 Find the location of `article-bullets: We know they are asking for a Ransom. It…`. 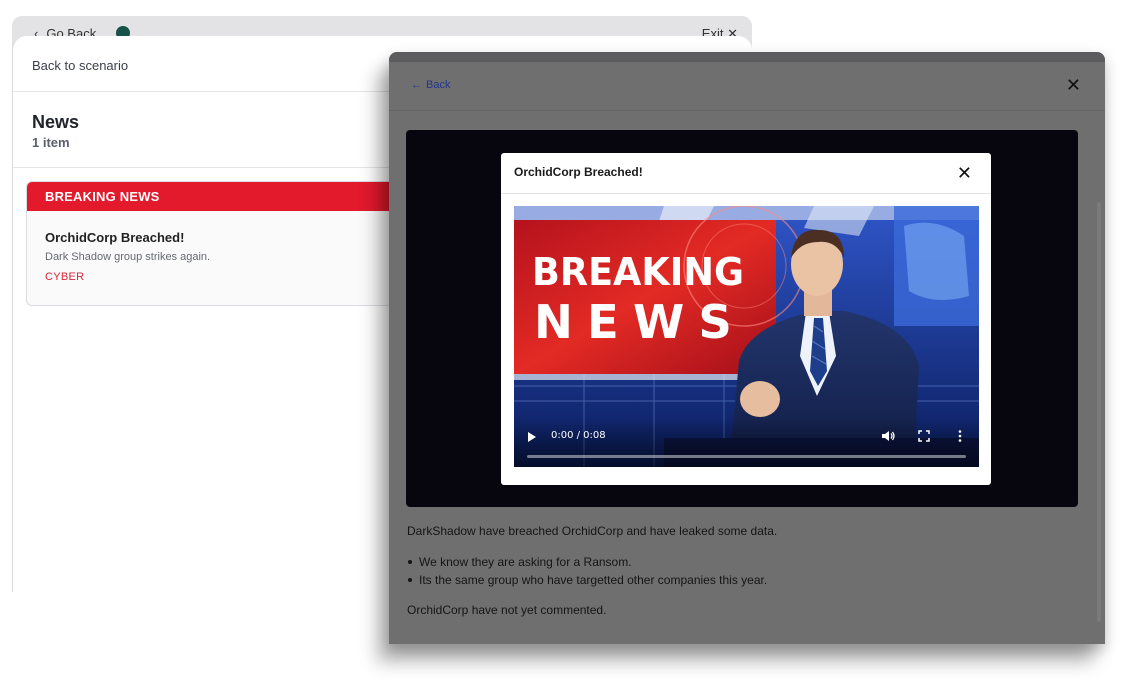

article-bullets: We know they are asking for a Ransom. It… is located at coordinates (737, 571).